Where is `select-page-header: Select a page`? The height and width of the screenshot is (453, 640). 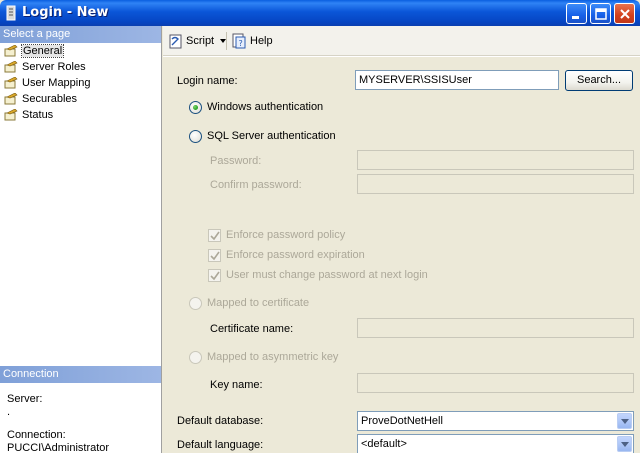
select-page-header: Select a page is located at coordinates (80, 34).